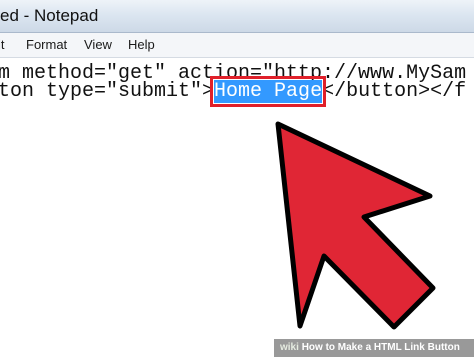 This screenshot has width=474, height=357. I want to click on watermark-bar: wiki How to Make a HTML Link Button, so click(374, 348).